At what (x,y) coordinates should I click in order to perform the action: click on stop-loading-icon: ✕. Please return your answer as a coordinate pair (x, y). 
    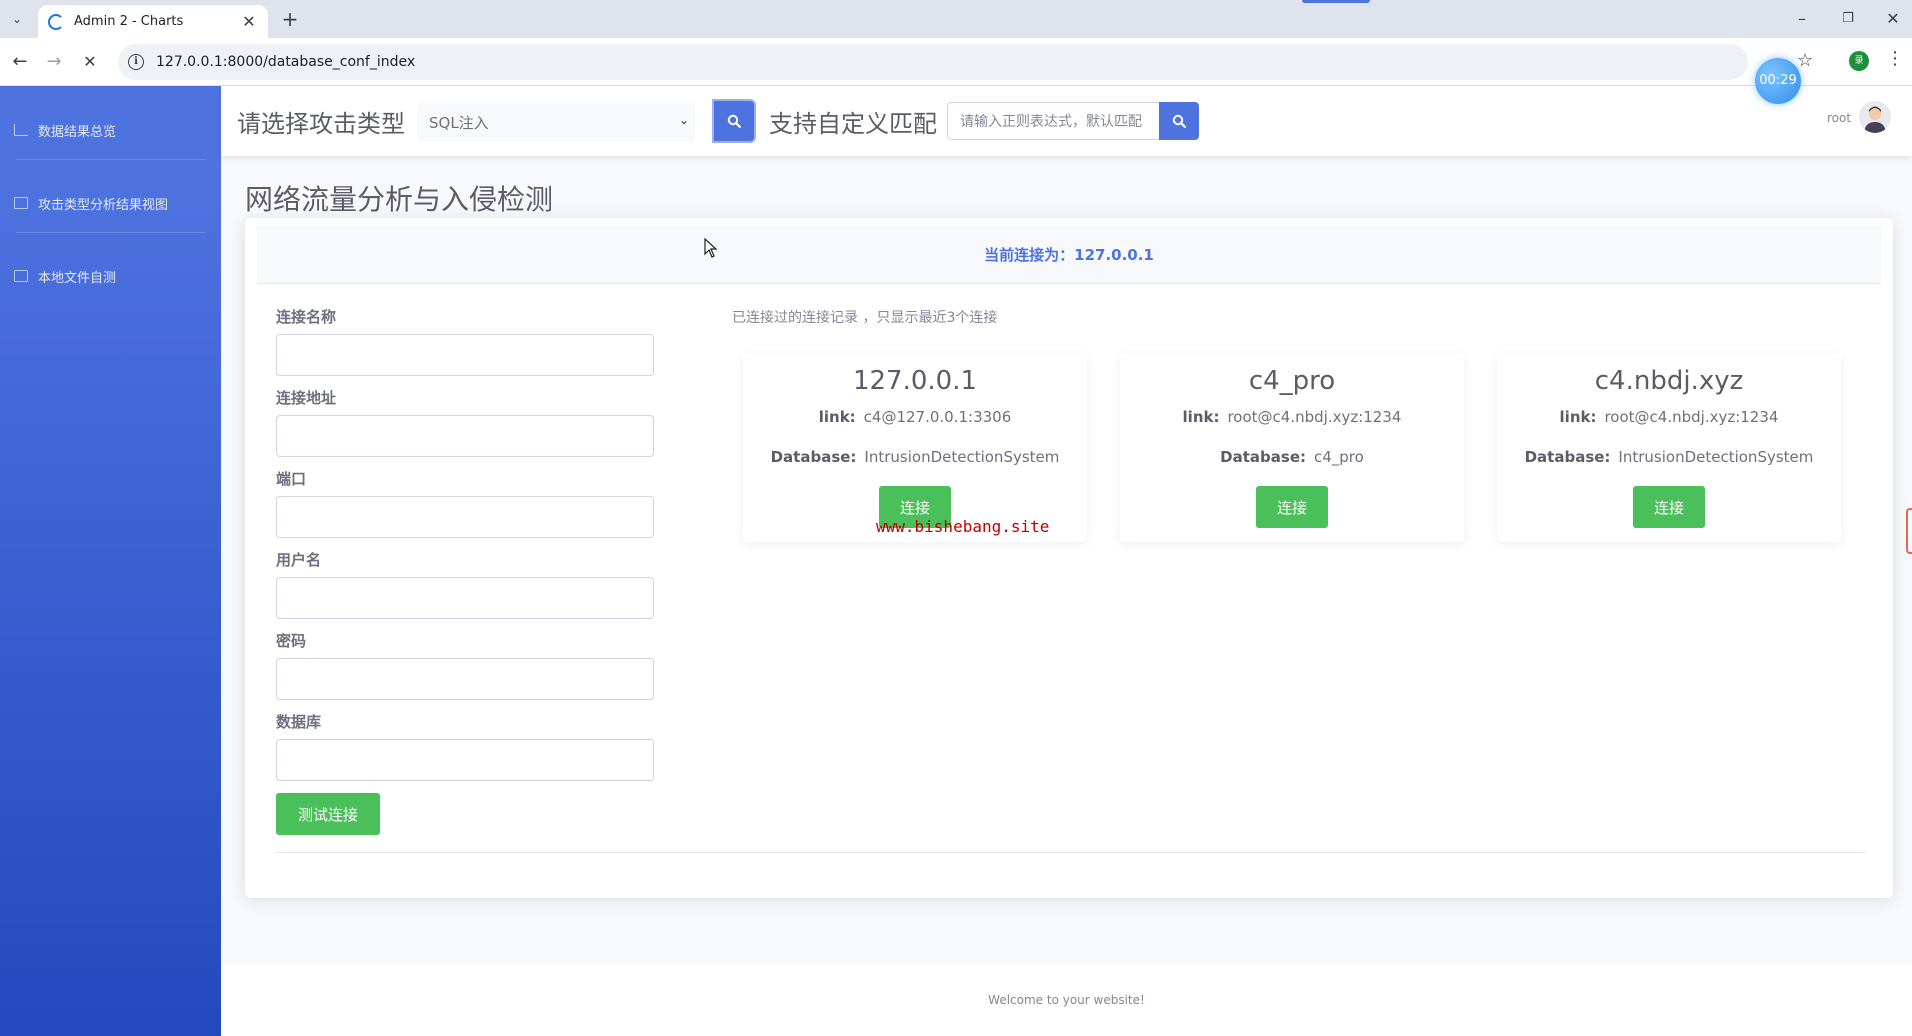
    Looking at the image, I should click on (90, 62).